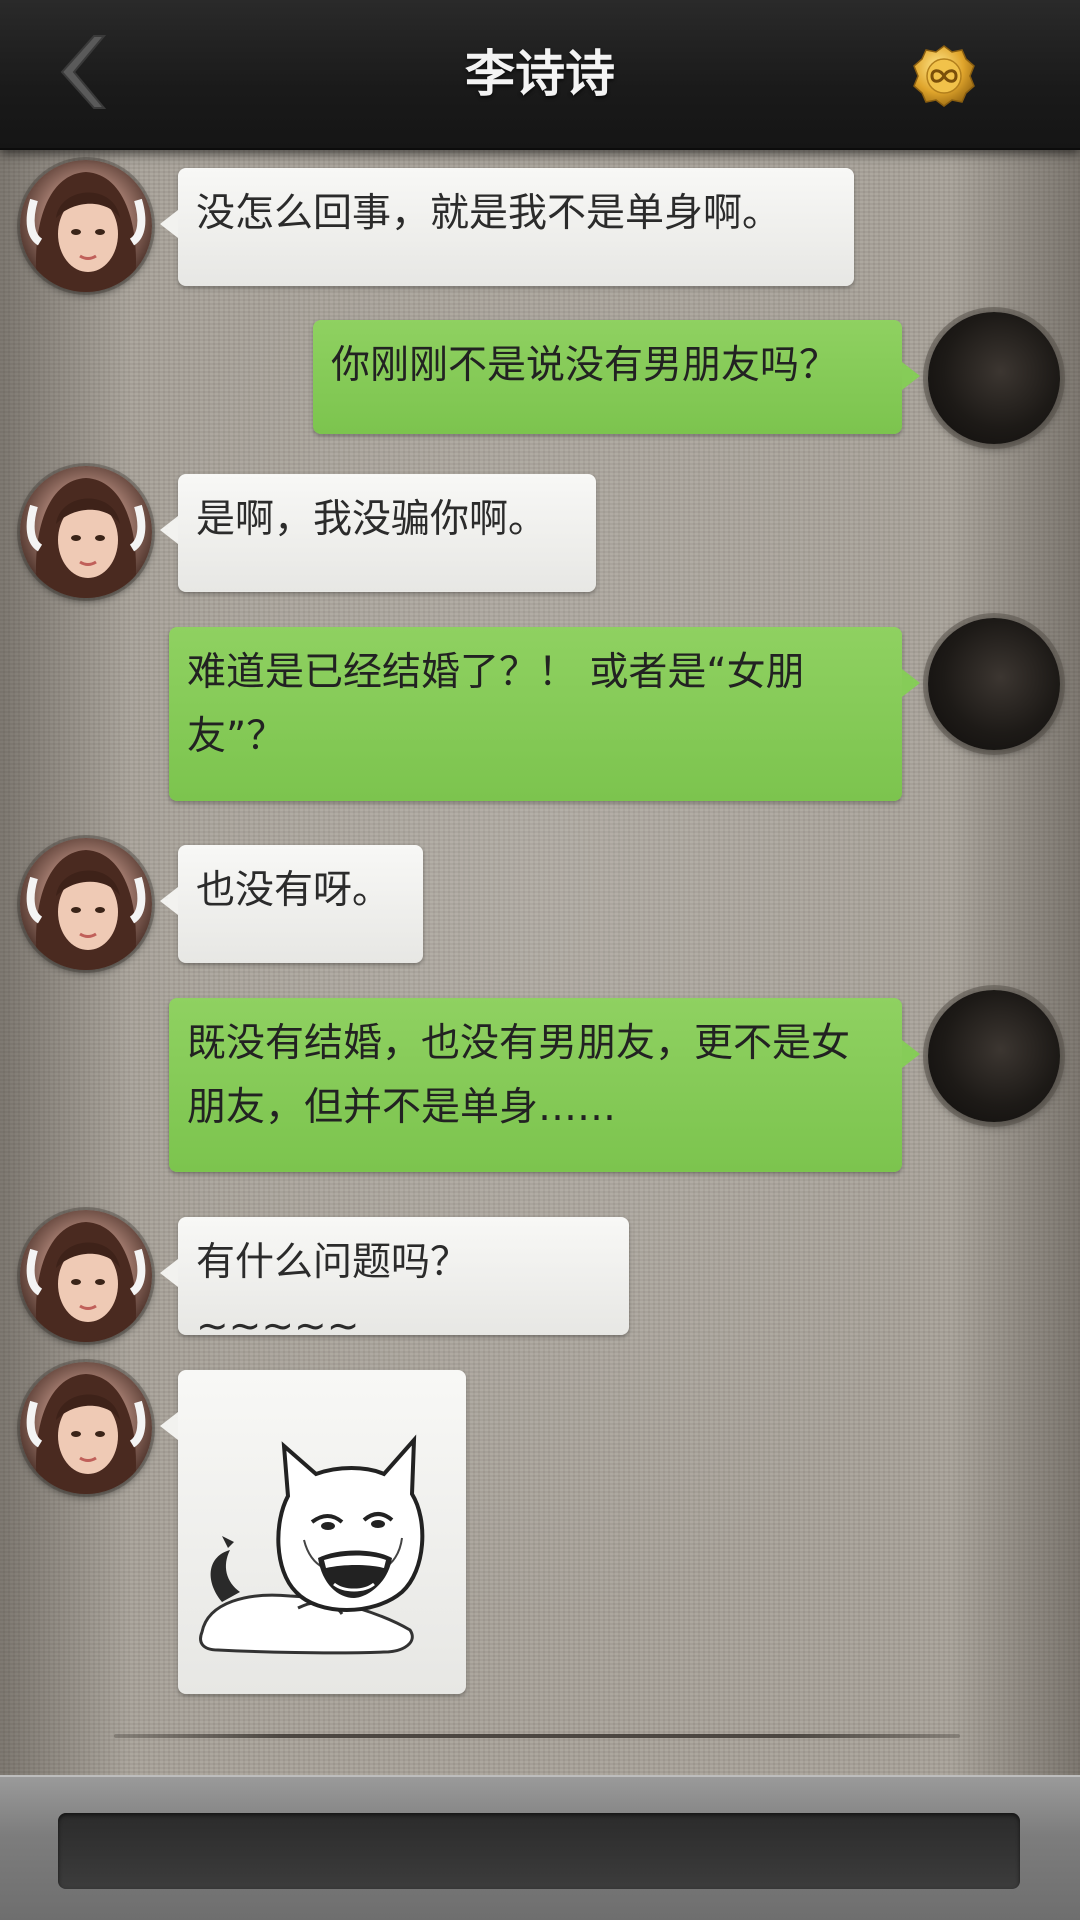 The height and width of the screenshot is (1920, 1080). I want to click on message-text: 没怎么回事，就是我不是单身啊。, so click(489, 213).